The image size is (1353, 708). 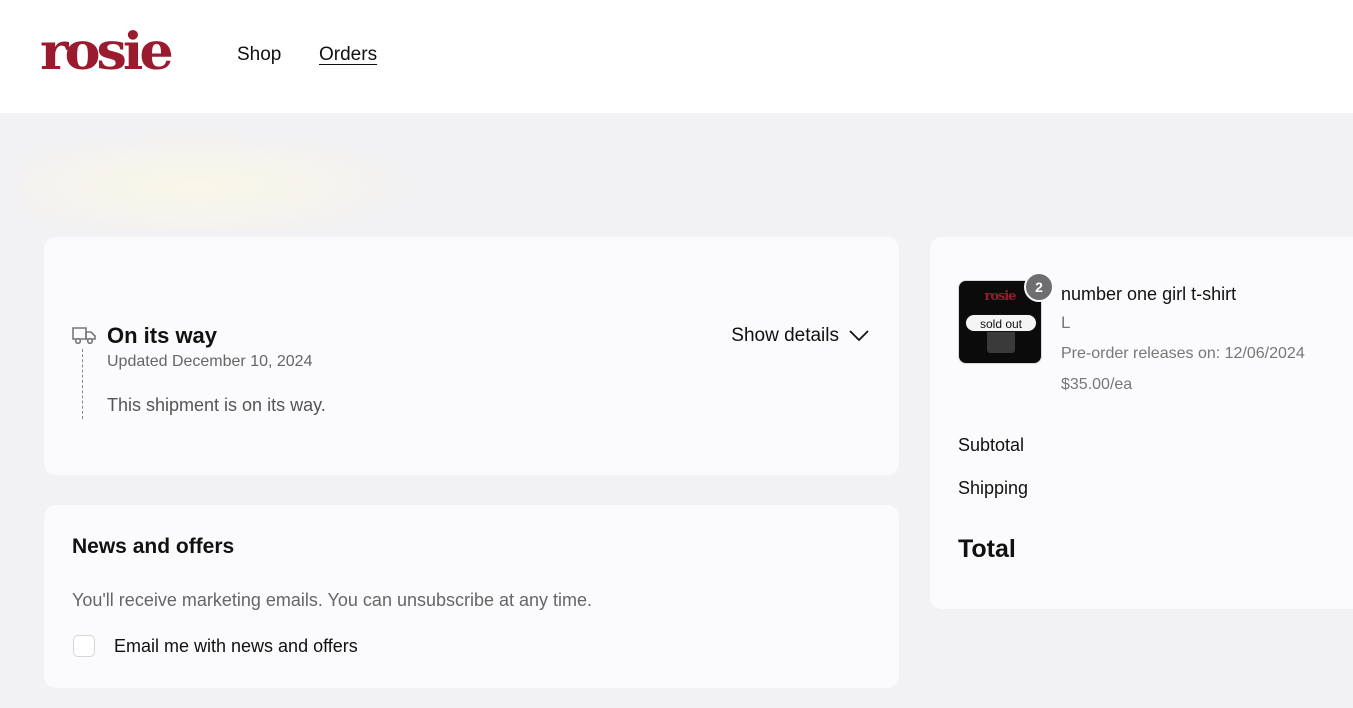 I want to click on shipment-updated-date: Updated December 10, 2024, so click(x=210, y=361).